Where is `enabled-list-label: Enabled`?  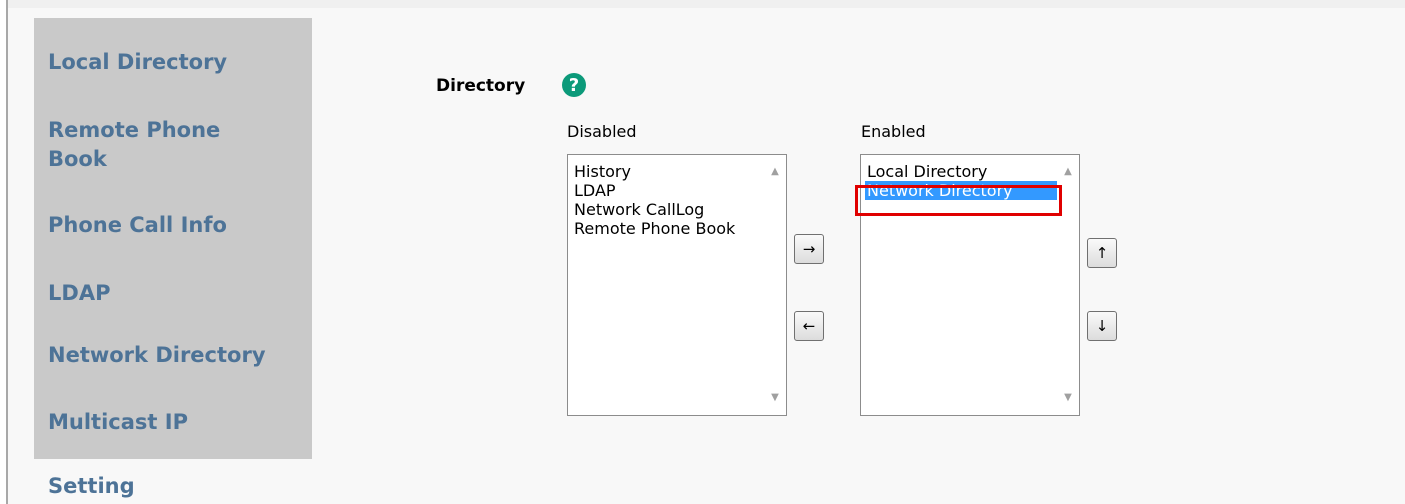
enabled-list-label: Enabled is located at coordinates (893, 131).